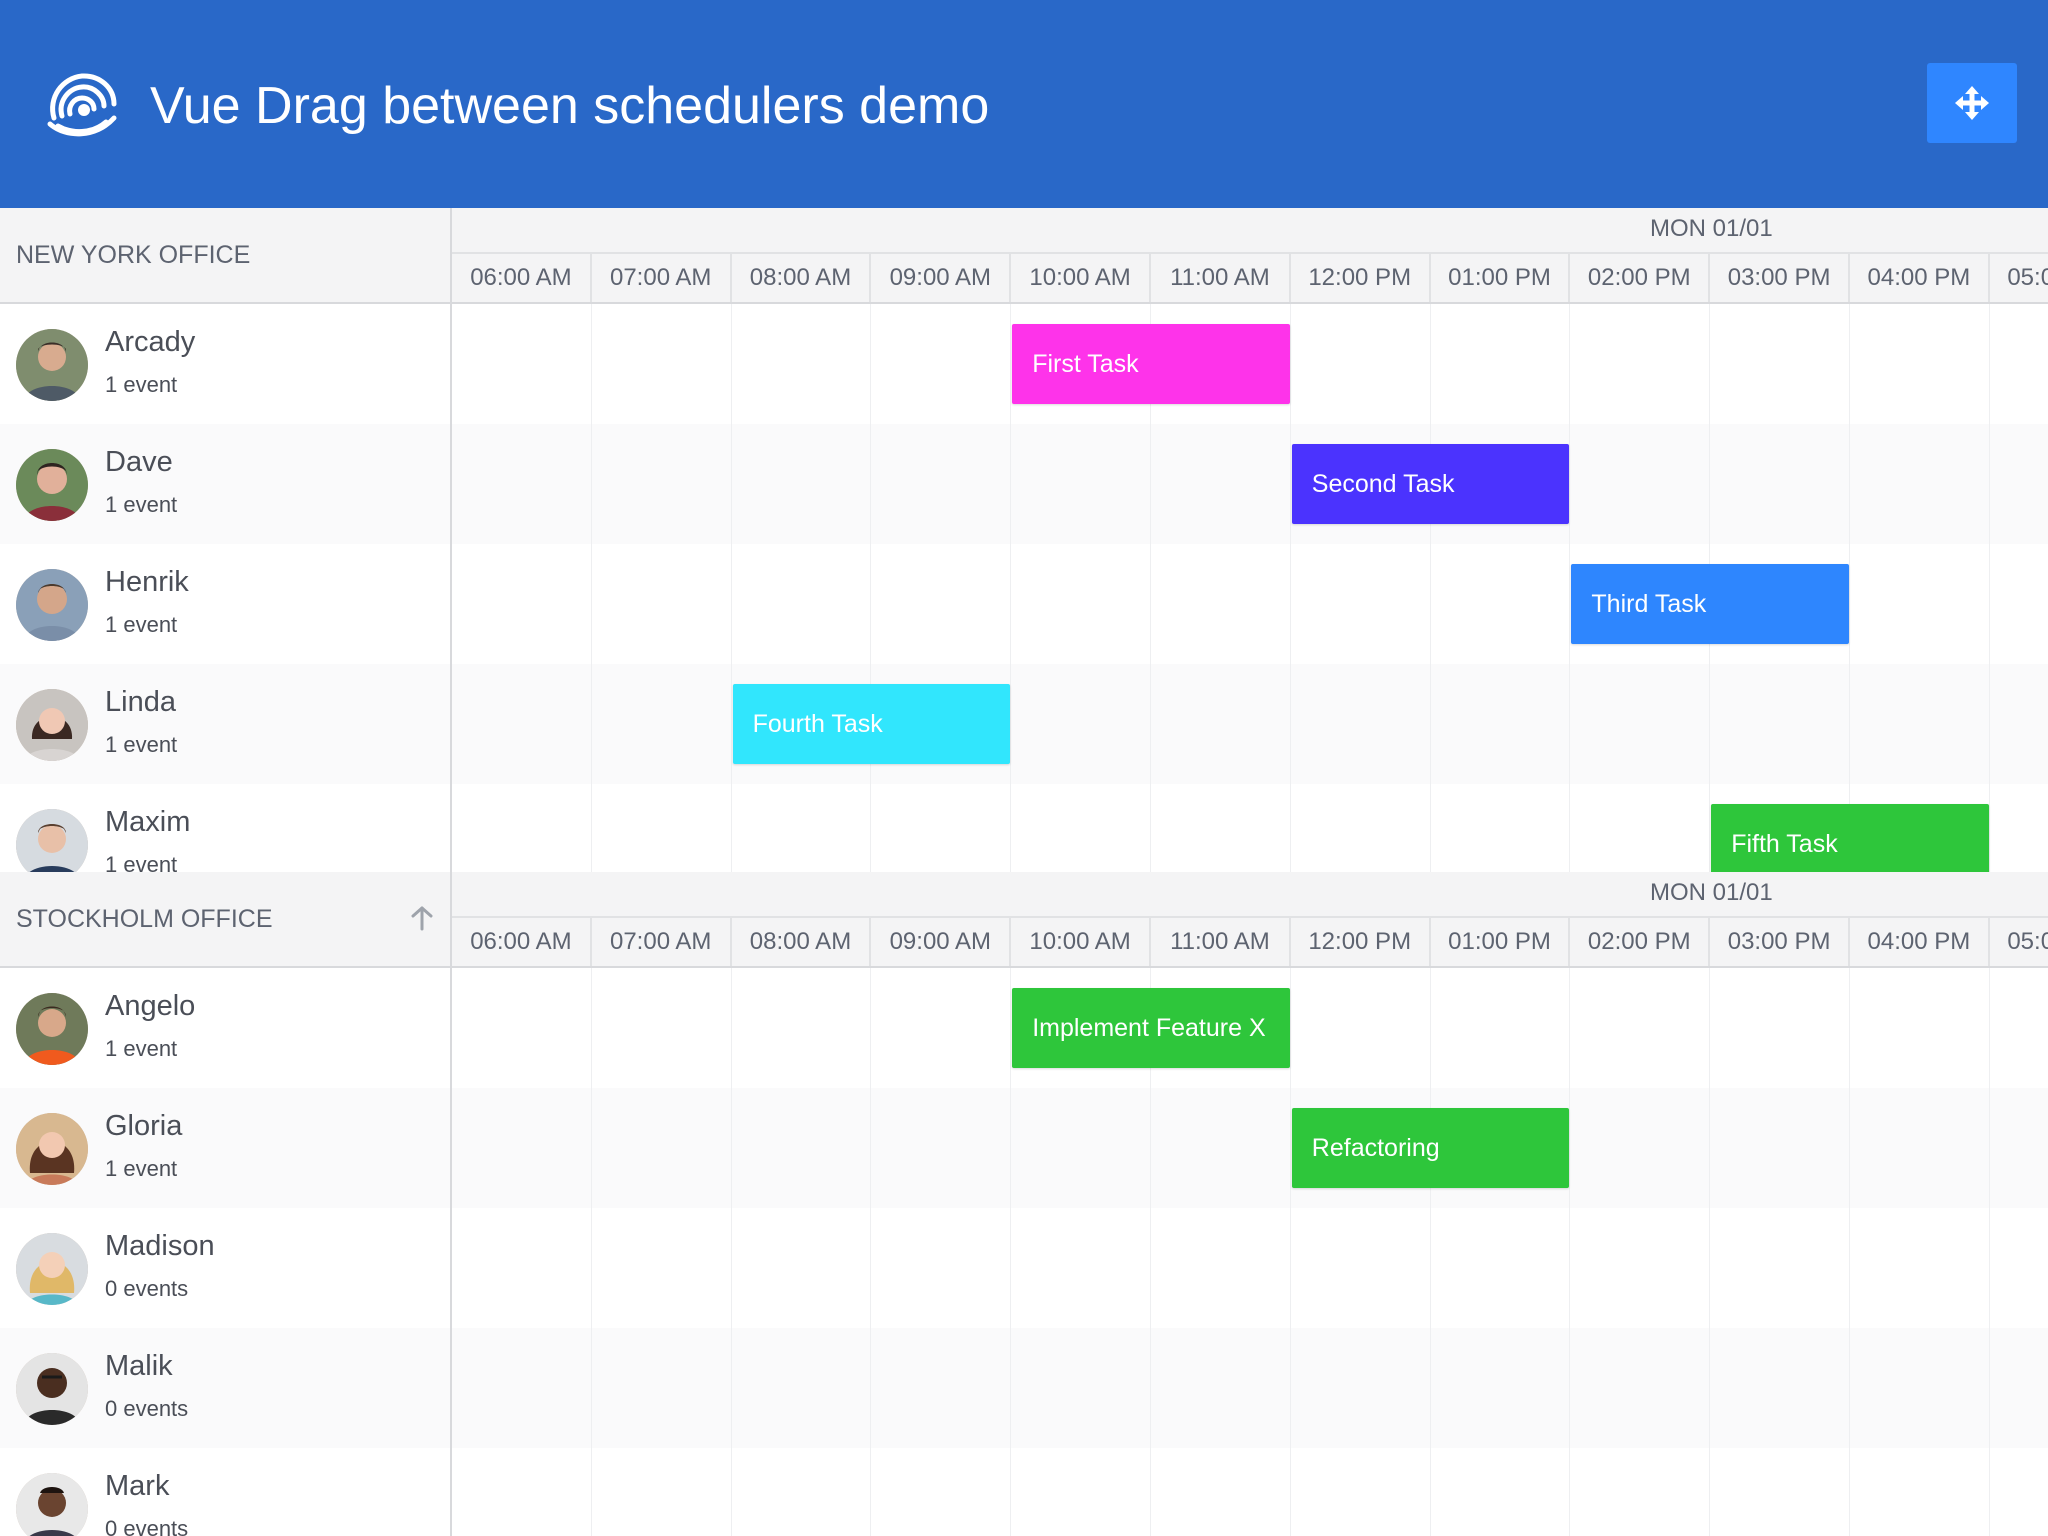  Describe the element at coordinates (144, 919) in the screenshot. I see `office-title: STOCKHOLM OFFICE` at that location.